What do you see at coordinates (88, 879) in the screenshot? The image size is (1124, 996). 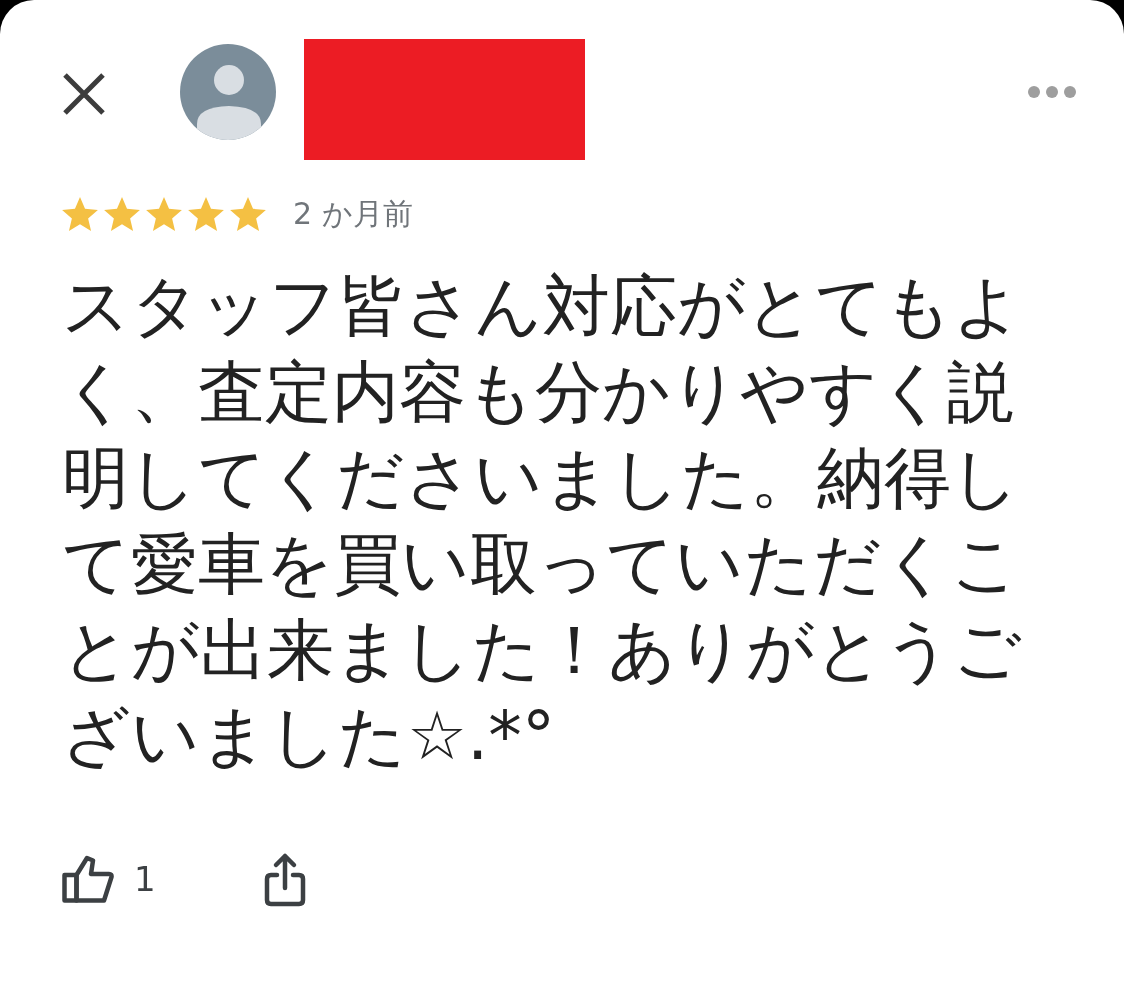 I see `thumbs-up-icon` at bounding box center [88, 879].